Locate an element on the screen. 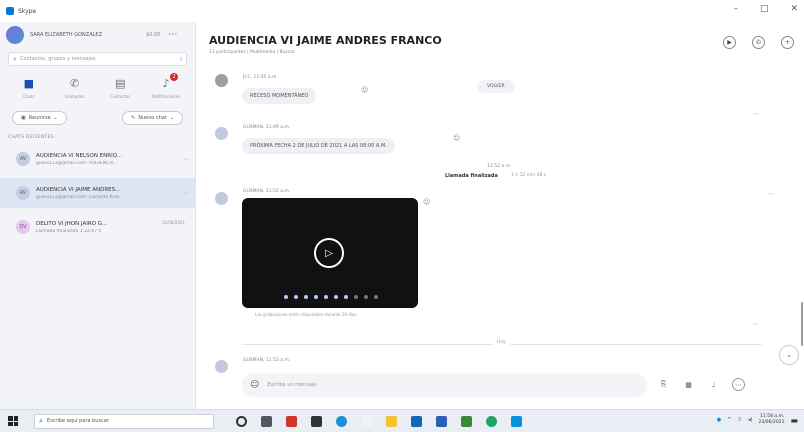  profile-row: SARA ELIZABETH GONZÁLEZ $0,00 ⋯ is located at coordinates (97, 35).